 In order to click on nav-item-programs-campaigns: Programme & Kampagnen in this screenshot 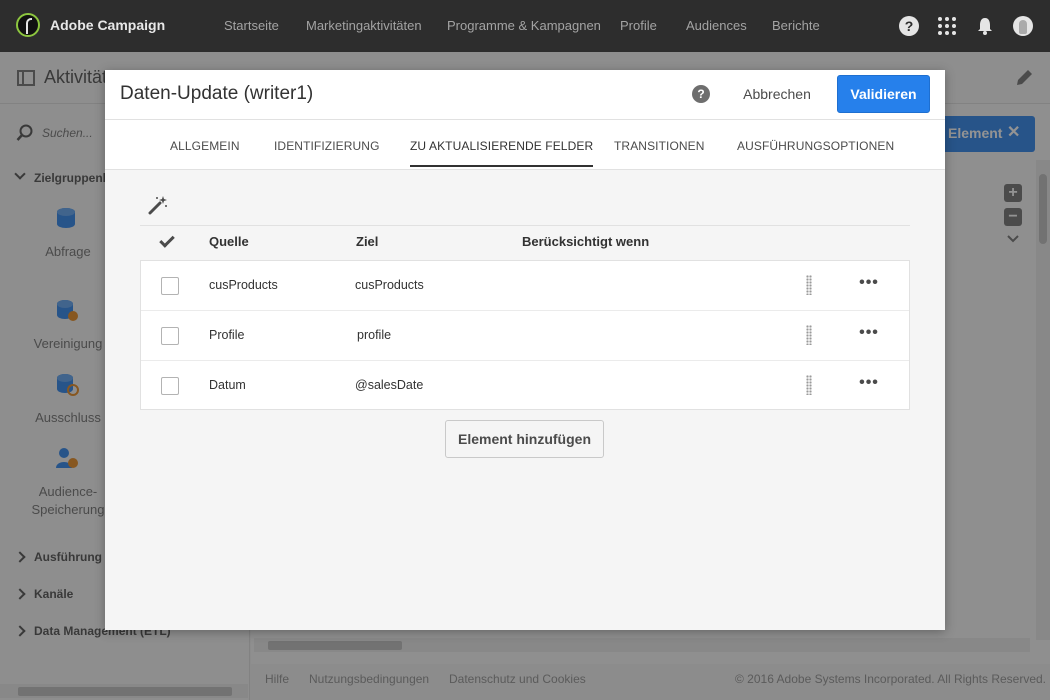, I will do `click(524, 25)`.